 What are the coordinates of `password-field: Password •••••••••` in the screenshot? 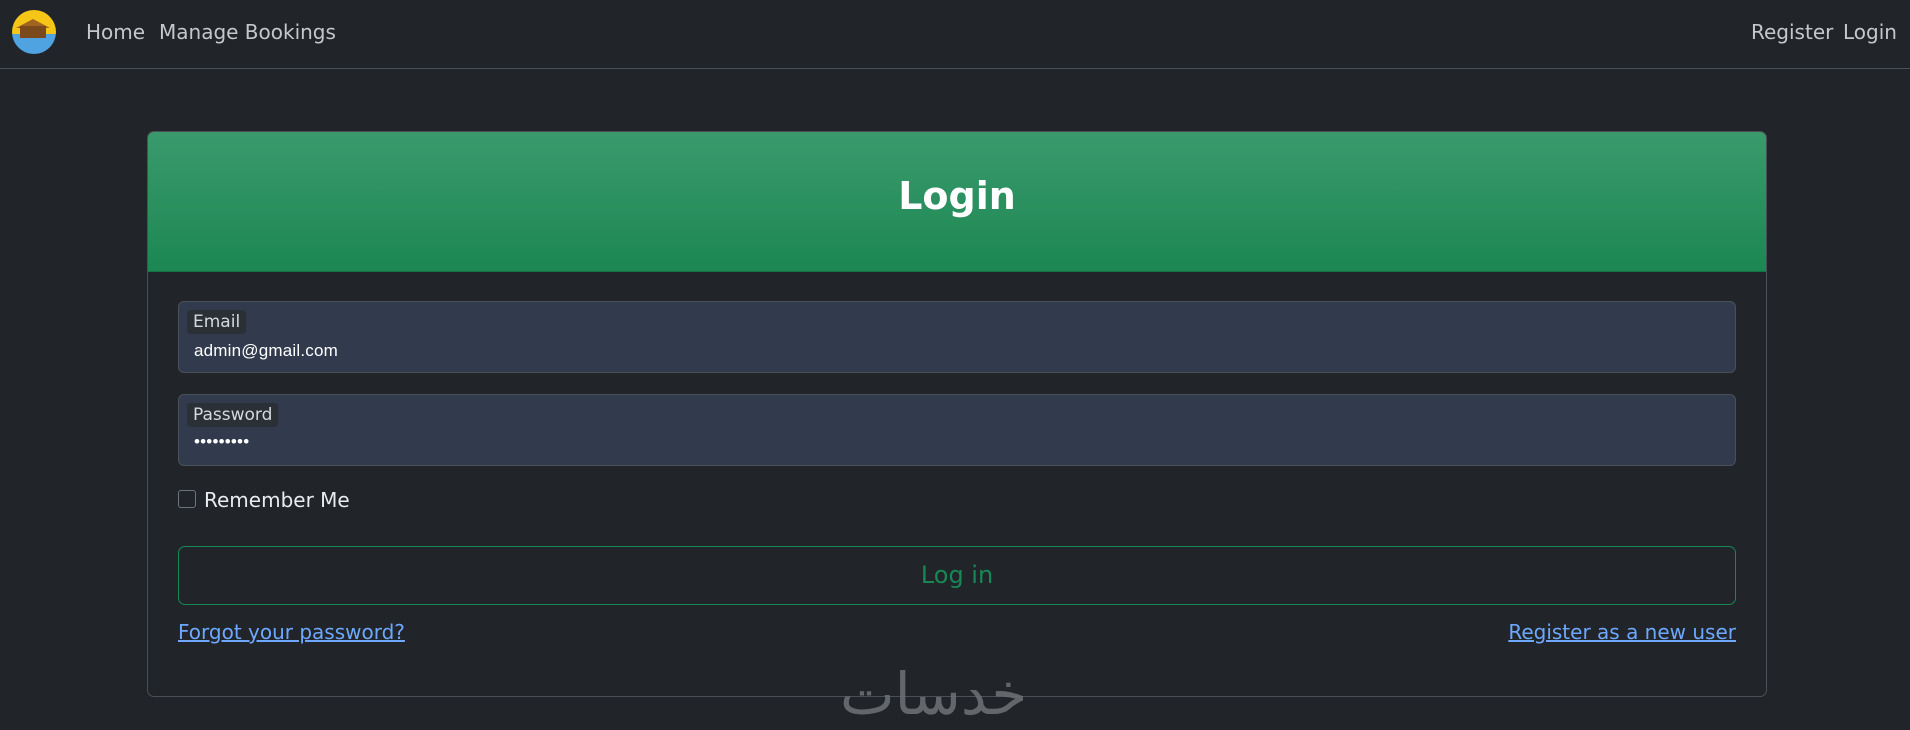 It's located at (957, 430).